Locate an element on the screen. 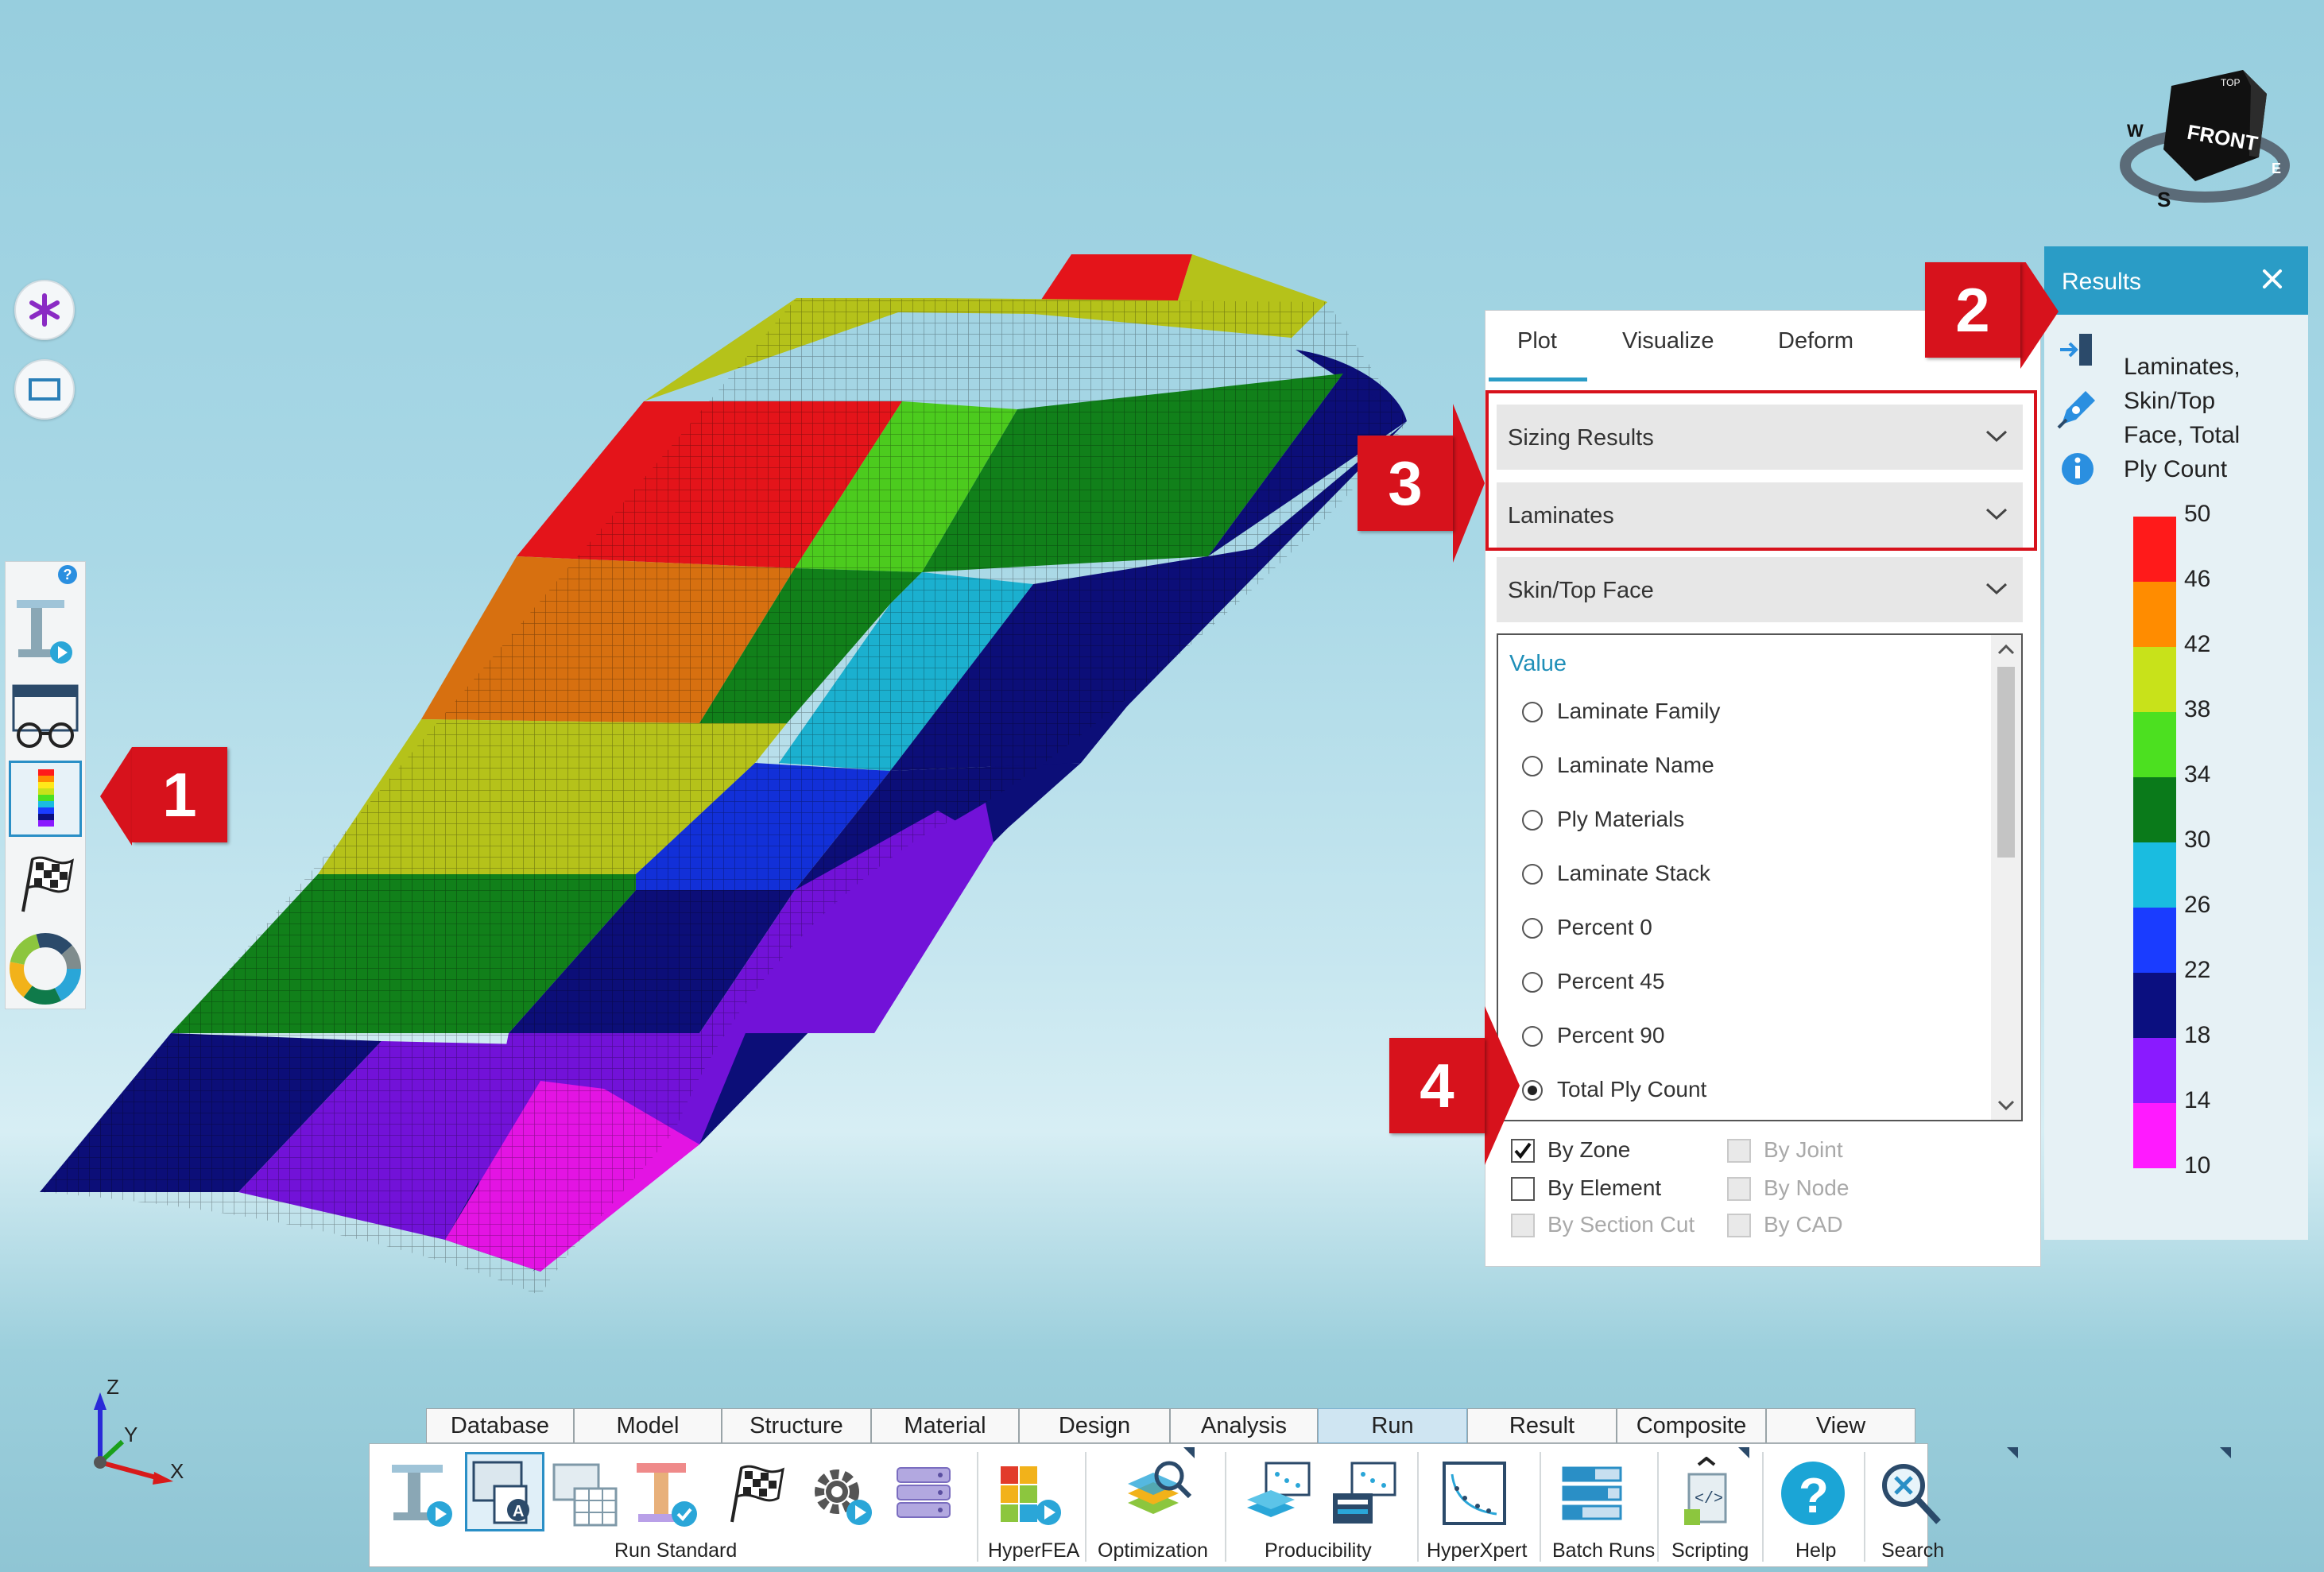 Image resolution: width=2324 pixels, height=1572 pixels. skin-top-face-dropdown: Skin/Top Face is located at coordinates (1760, 589).